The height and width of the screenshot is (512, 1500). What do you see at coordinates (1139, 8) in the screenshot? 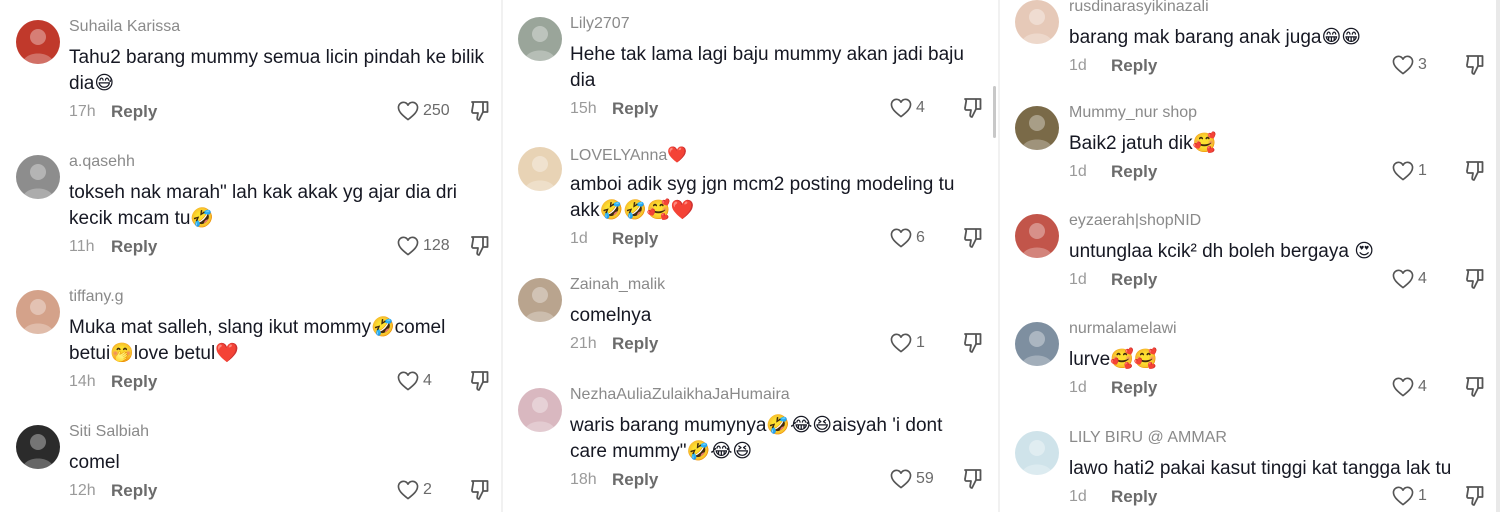
I see `comment-username: rusdinarasyikinazali` at bounding box center [1139, 8].